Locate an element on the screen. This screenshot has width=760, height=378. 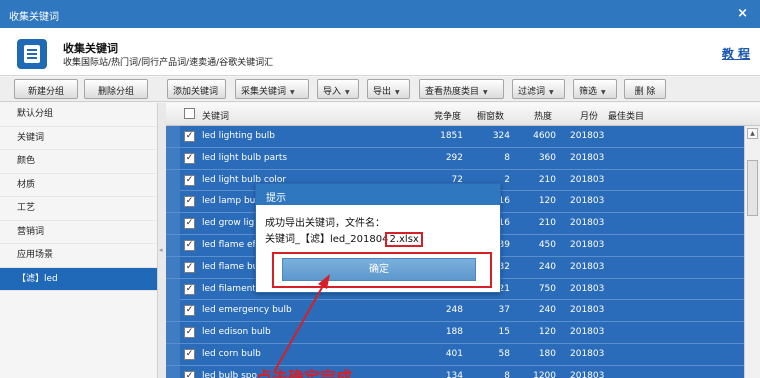
tutorial-link: 教 程 is located at coordinates (736, 53).